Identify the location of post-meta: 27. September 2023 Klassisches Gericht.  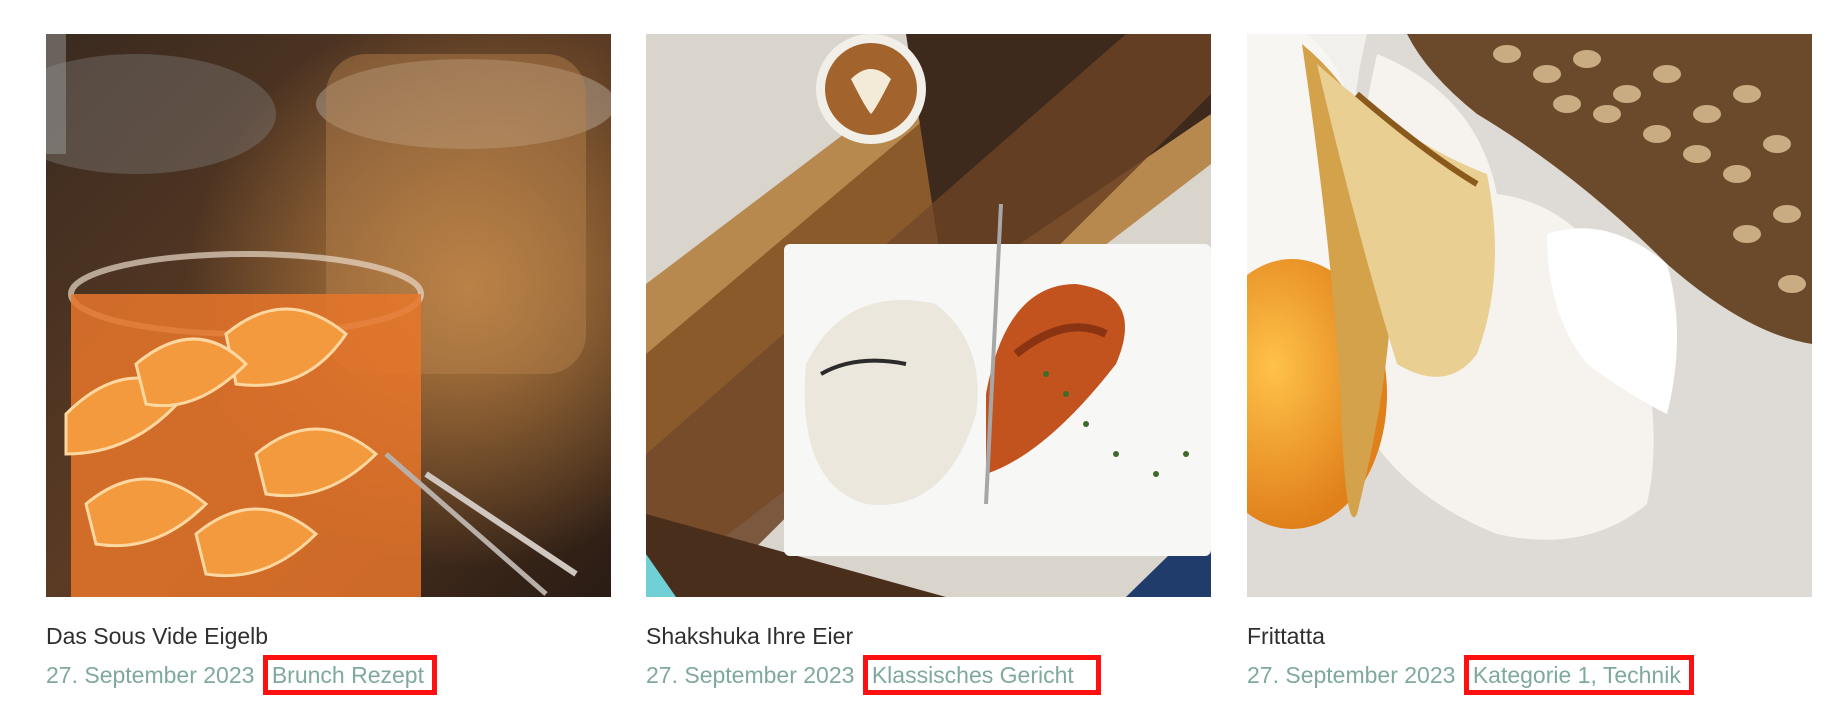
(928, 676).